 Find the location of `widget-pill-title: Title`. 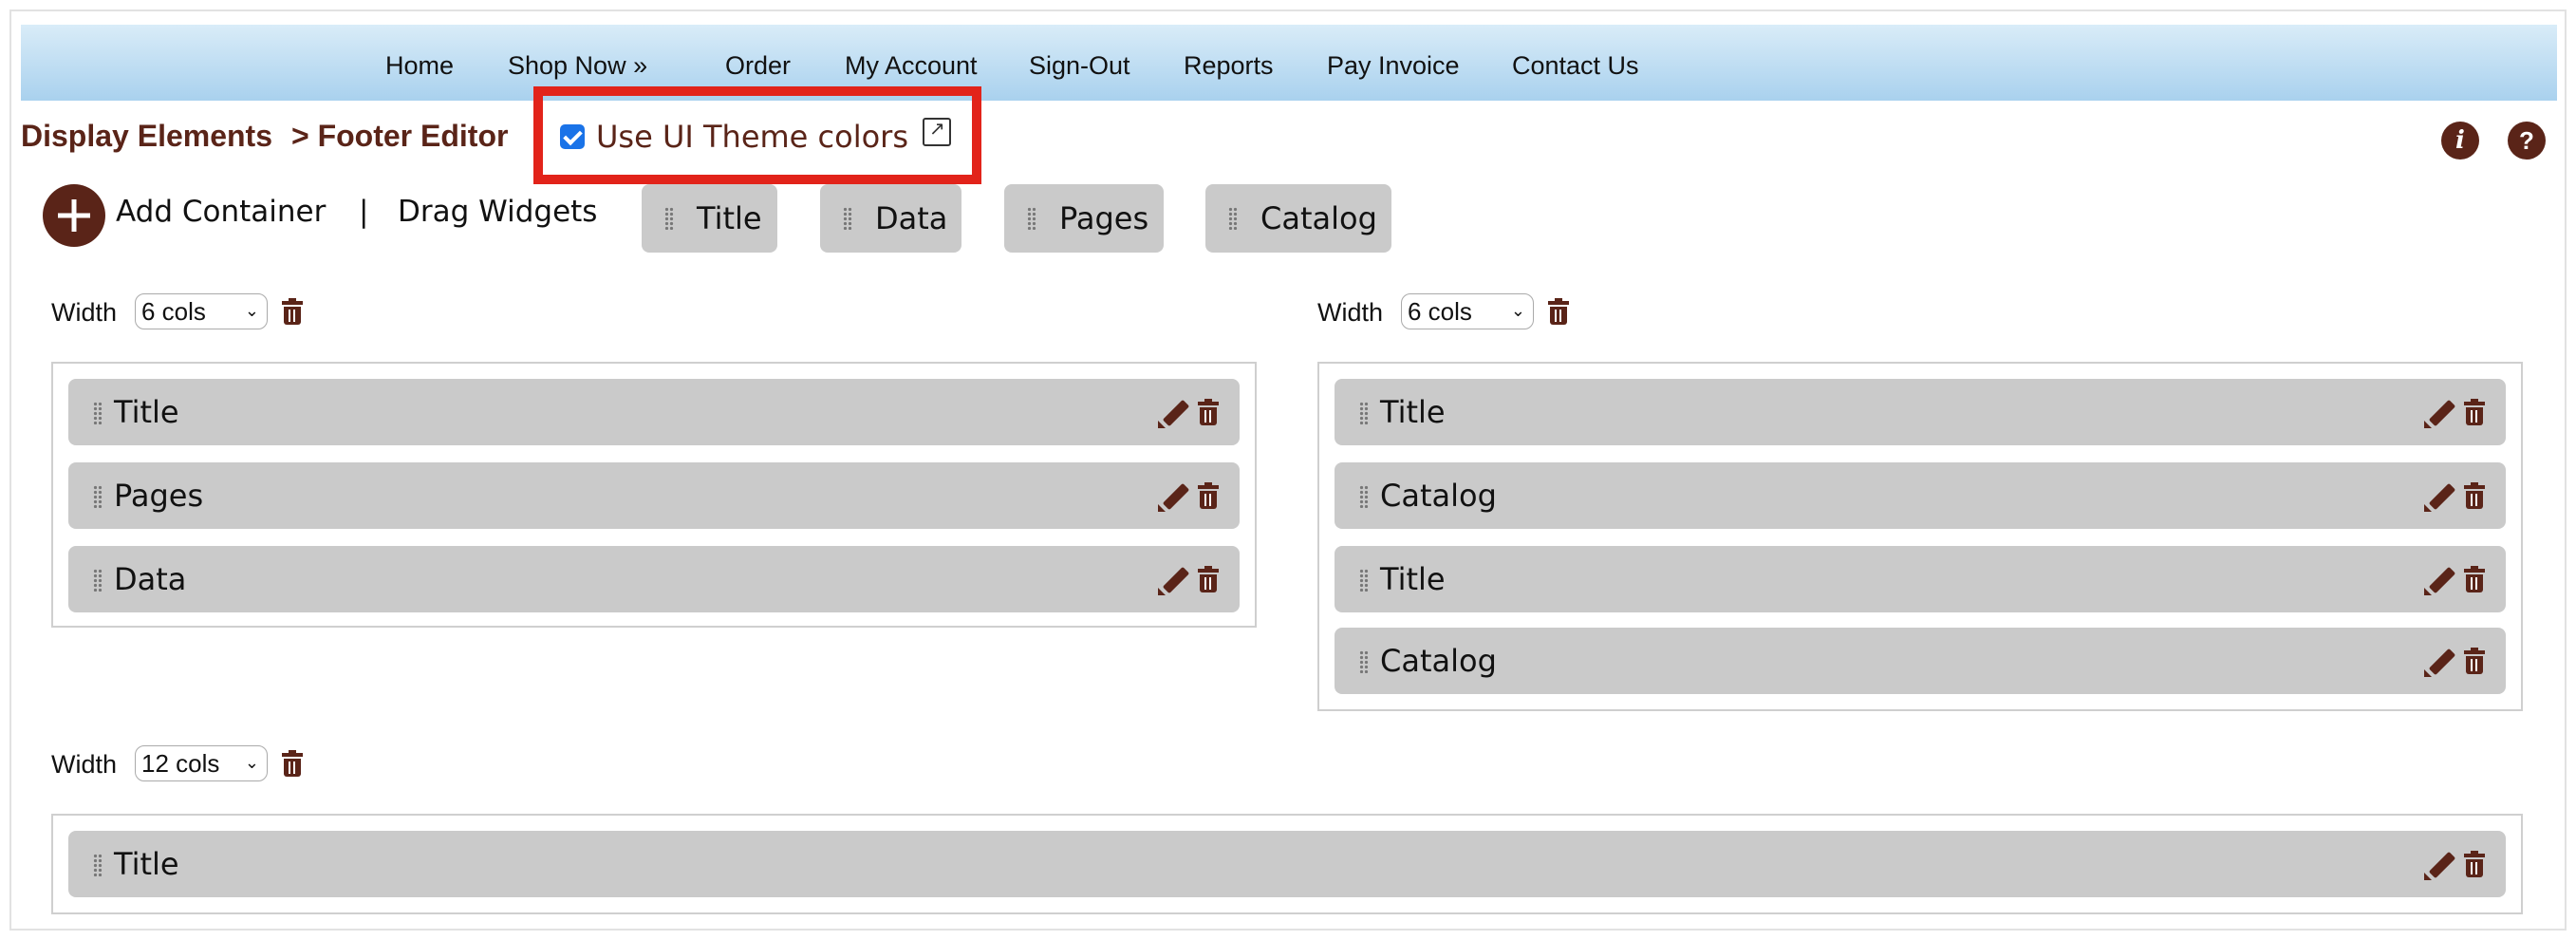

widget-pill-title: Title is located at coordinates (709, 218).